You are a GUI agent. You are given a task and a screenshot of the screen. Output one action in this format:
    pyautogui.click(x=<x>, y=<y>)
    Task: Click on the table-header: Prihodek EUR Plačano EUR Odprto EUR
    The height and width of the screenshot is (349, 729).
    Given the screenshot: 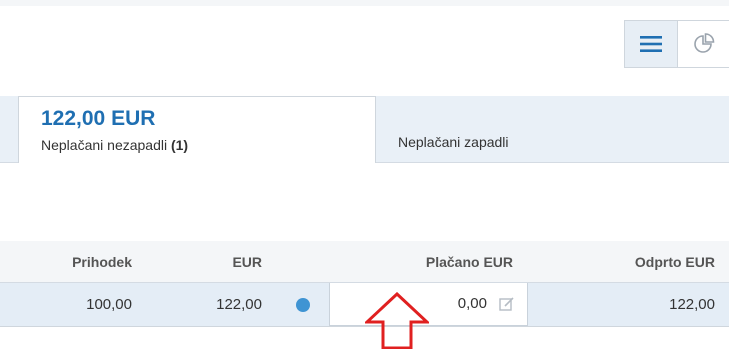 What is the action you would take?
    pyautogui.click(x=364, y=262)
    